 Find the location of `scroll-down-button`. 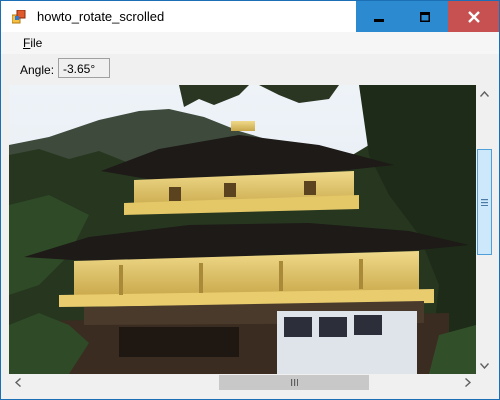

scroll-down-button is located at coordinates (484, 365).